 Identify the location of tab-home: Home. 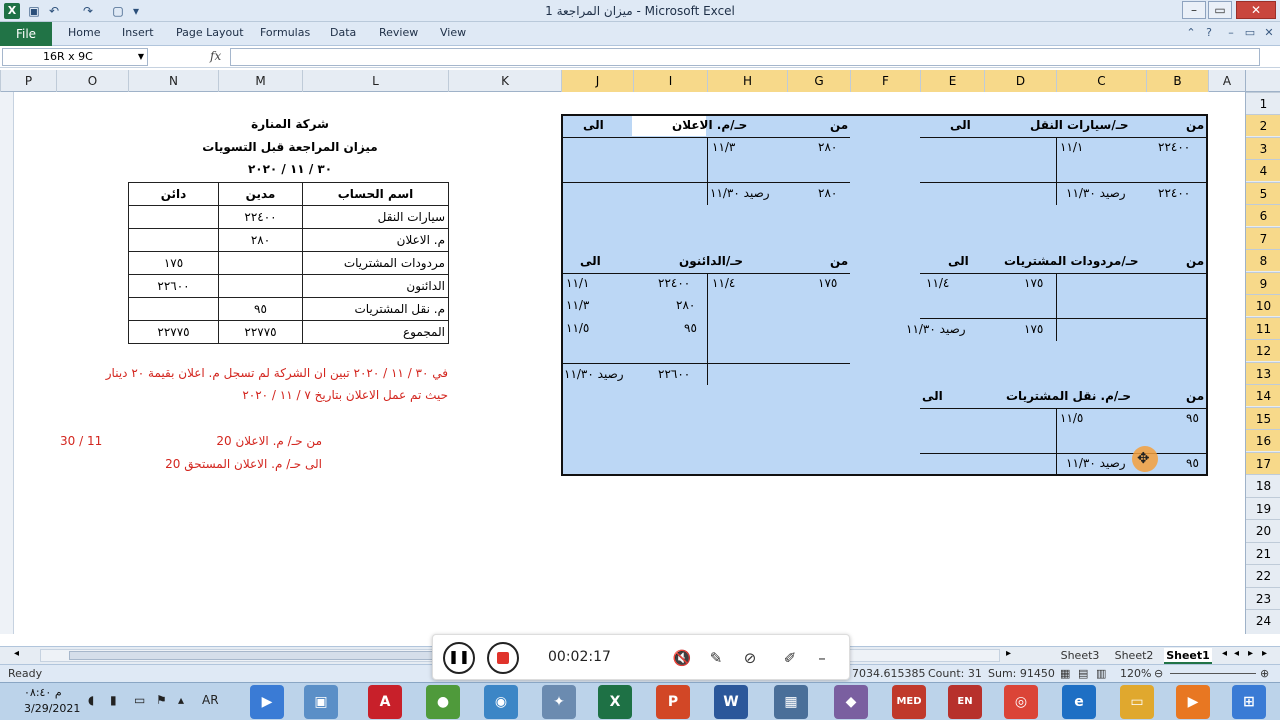
(84, 32).